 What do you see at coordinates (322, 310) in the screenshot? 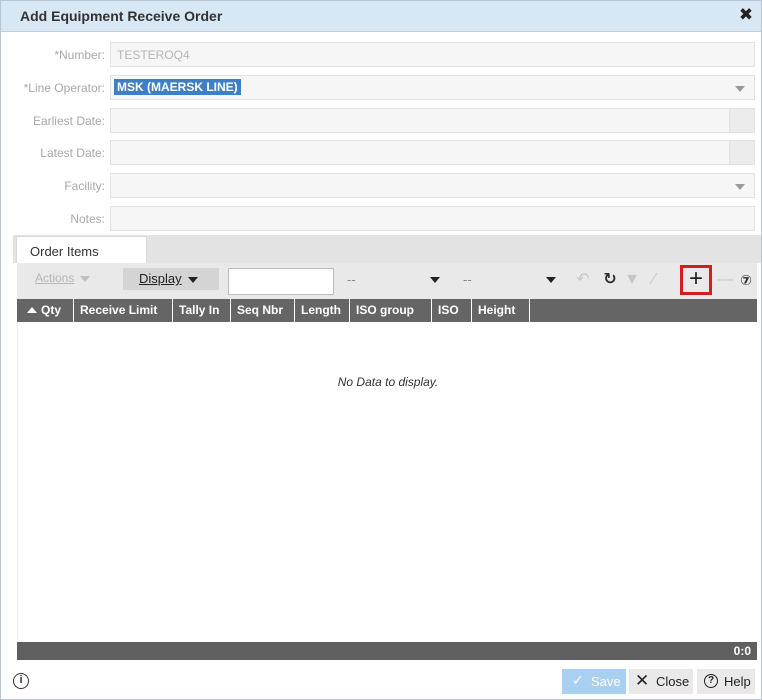
I see `column-header-length: Length` at bounding box center [322, 310].